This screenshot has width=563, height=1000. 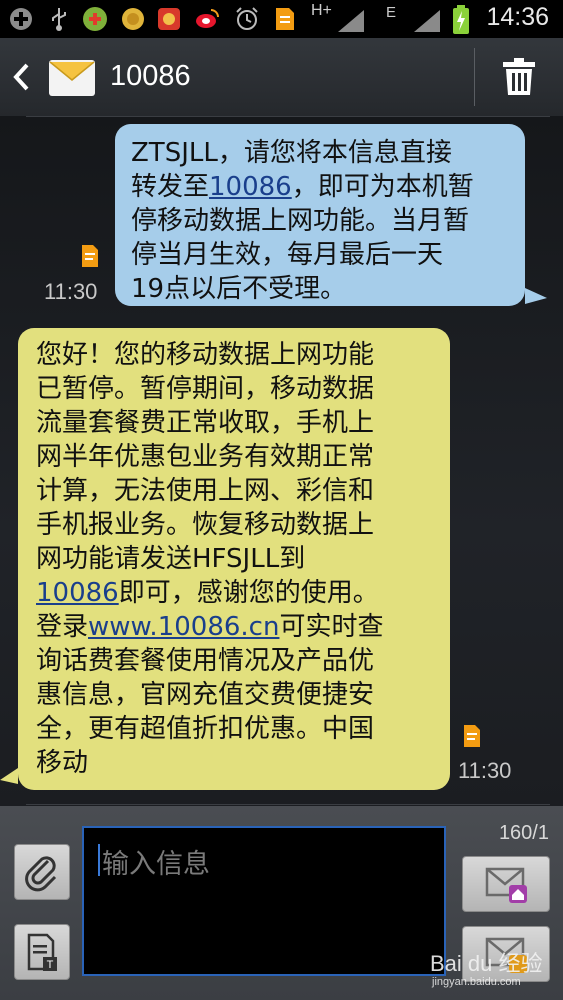 What do you see at coordinates (72, 78) in the screenshot?
I see `message-envelope-icon` at bounding box center [72, 78].